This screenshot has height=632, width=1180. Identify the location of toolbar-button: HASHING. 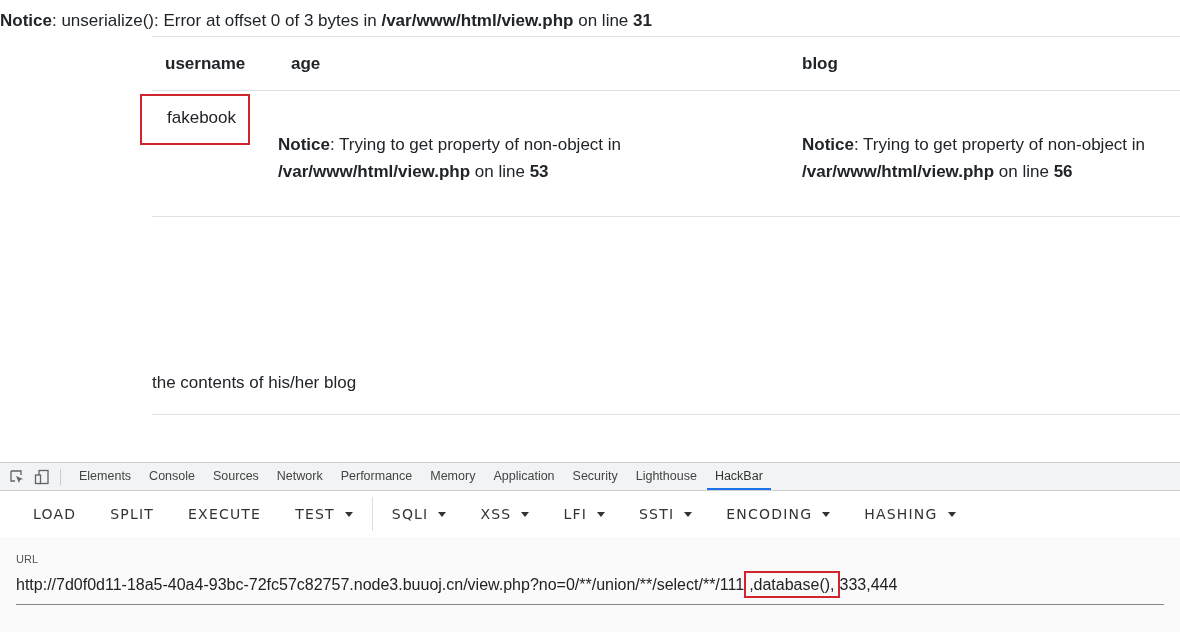
(910, 514).